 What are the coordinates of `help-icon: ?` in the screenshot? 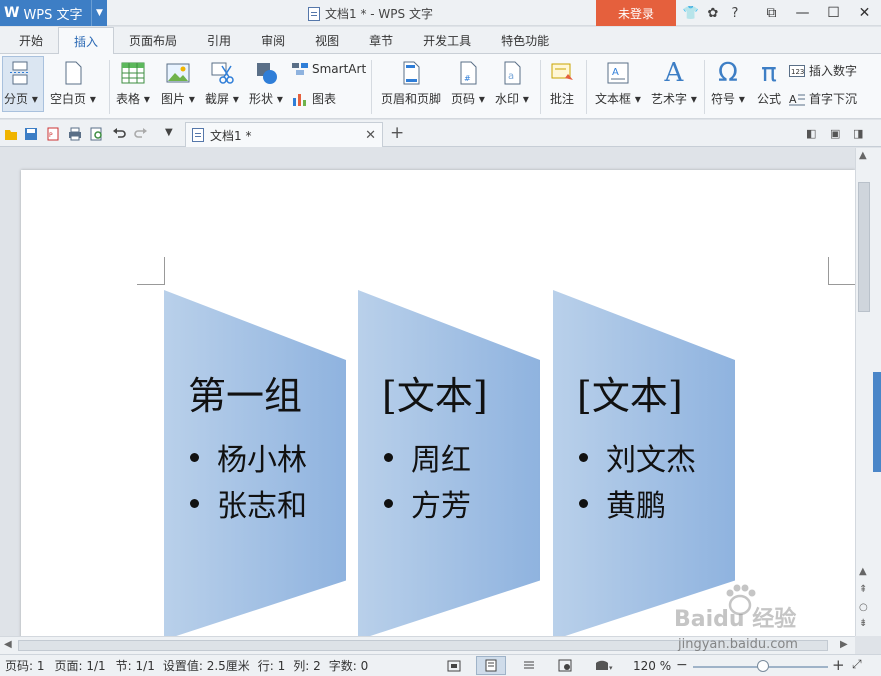 It's located at (735, 13).